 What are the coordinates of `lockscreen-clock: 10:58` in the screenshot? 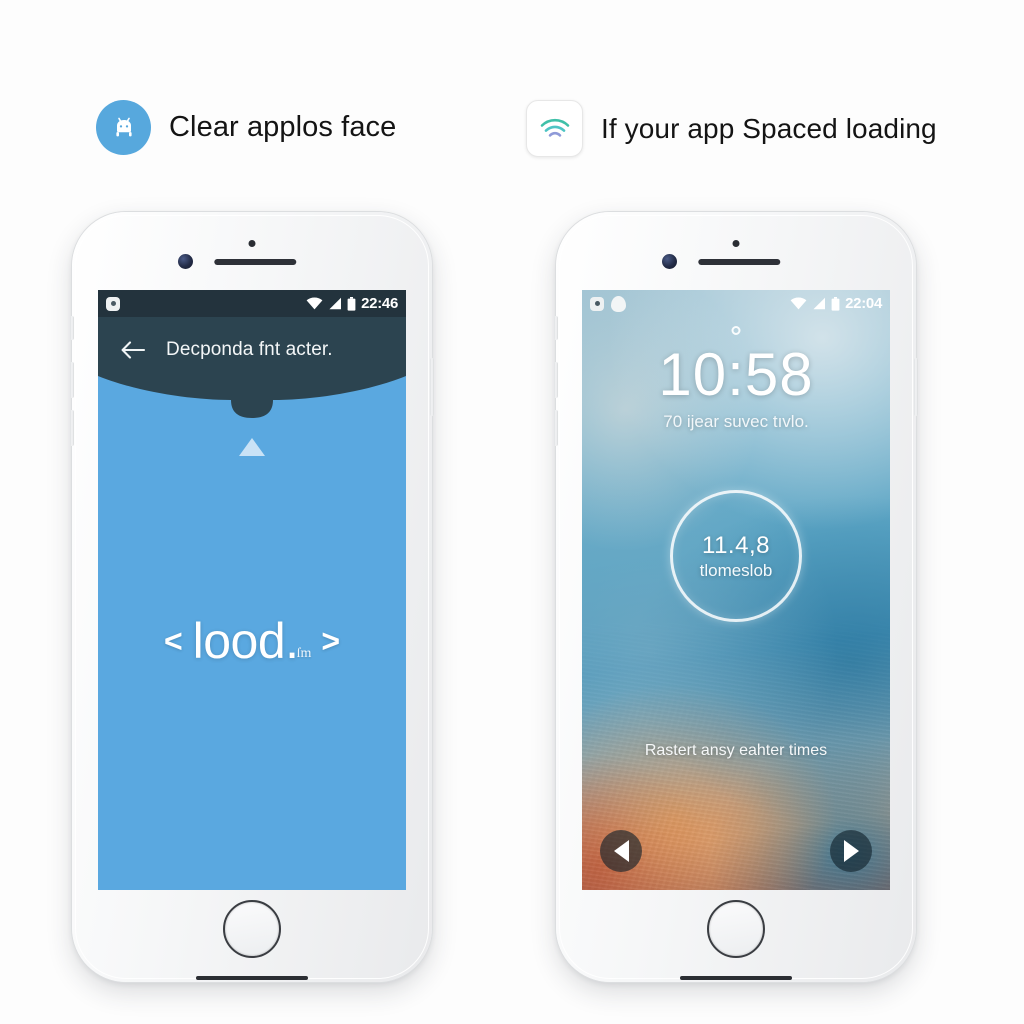 It's located at (736, 374).